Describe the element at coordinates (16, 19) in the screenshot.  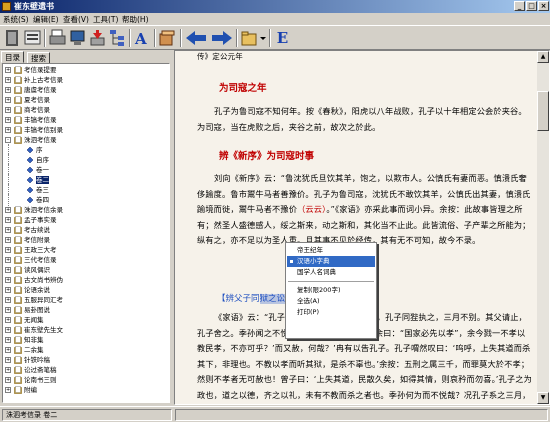
I see `menu-system: 系统(S)` at that location.